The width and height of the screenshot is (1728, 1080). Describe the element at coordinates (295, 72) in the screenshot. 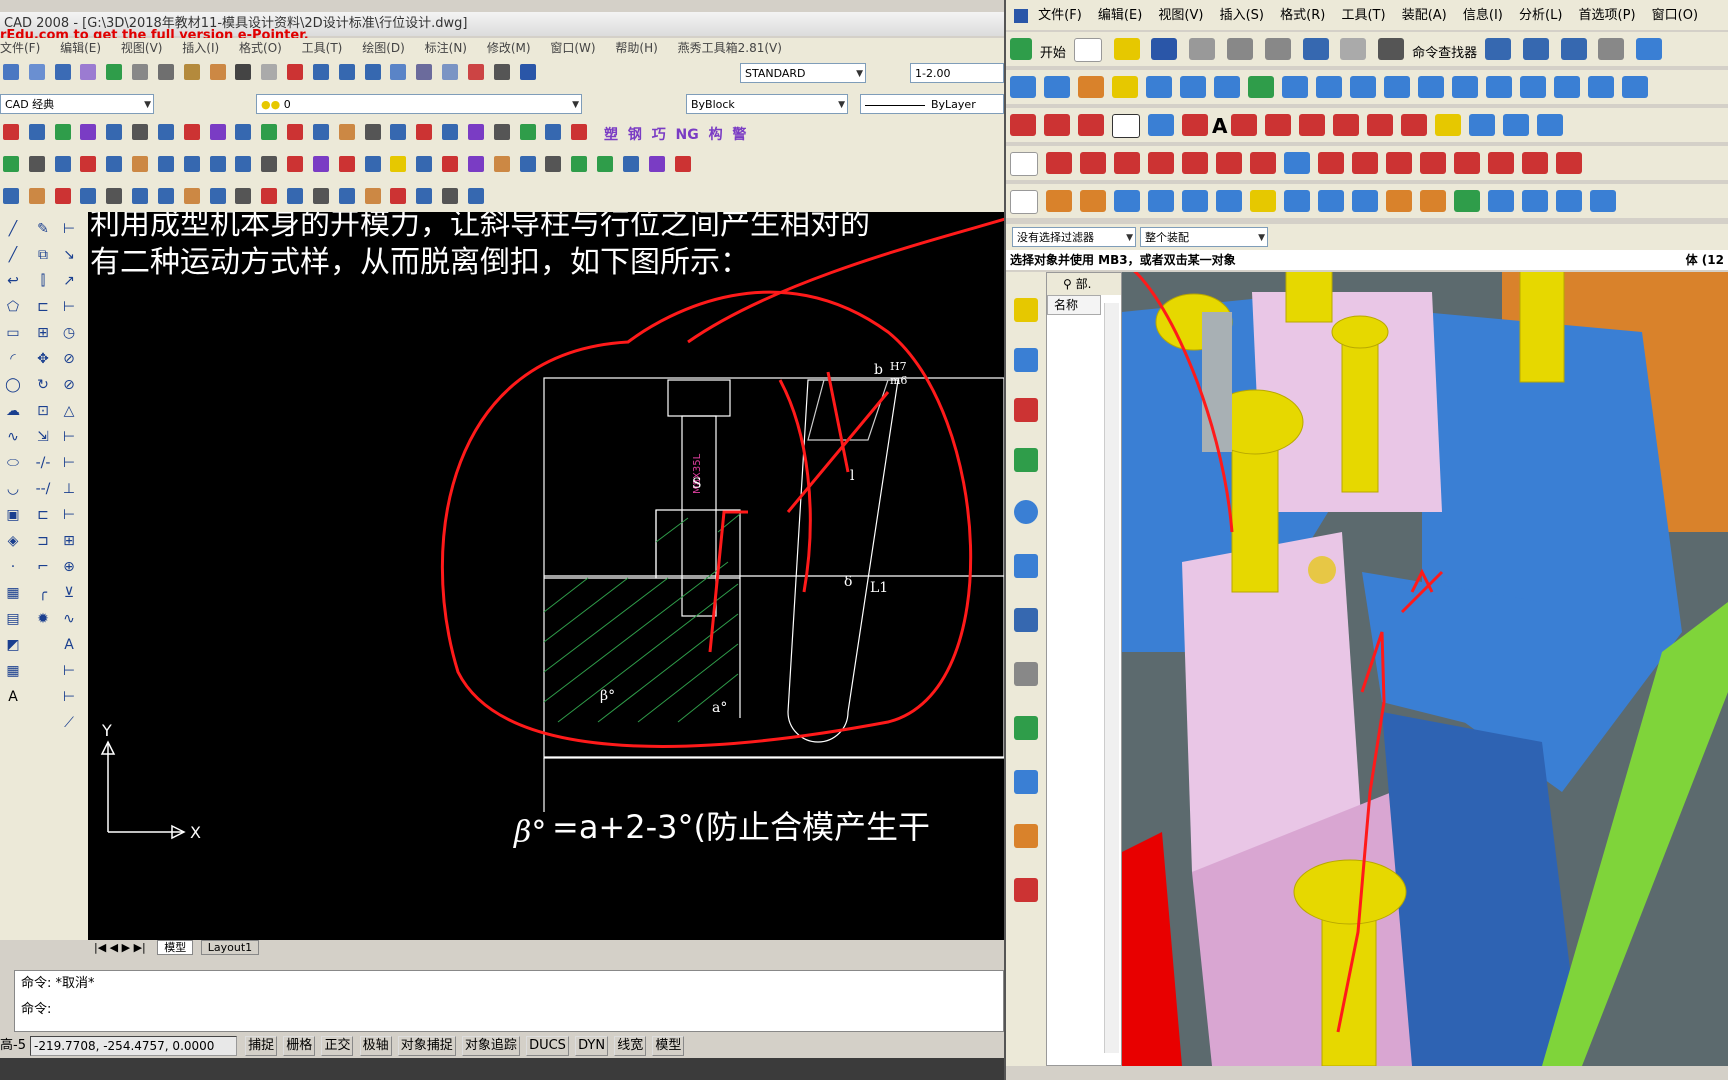

I see `pan-icon` at that location.